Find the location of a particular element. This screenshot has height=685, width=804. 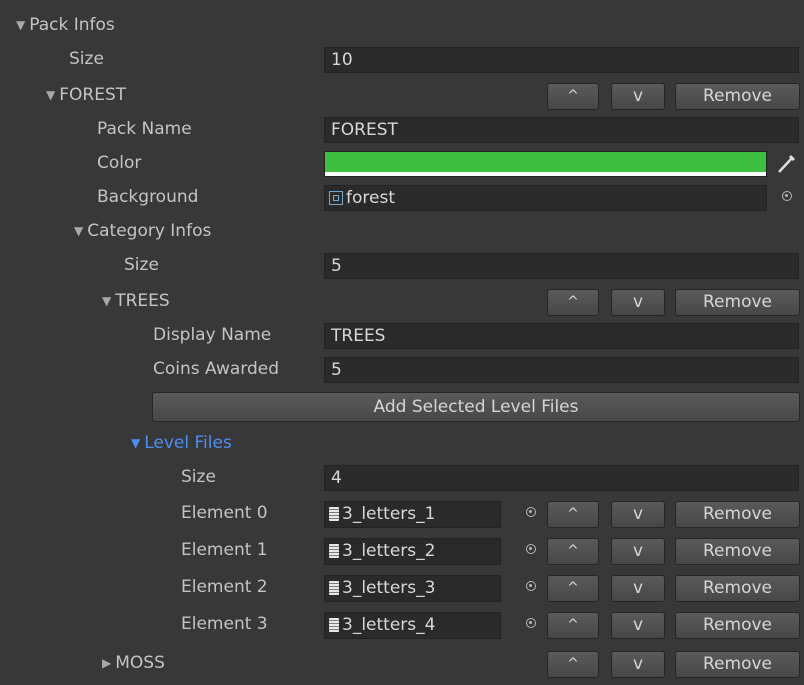

moss-move-up-button: ^ is located at coordinates (573, 664).